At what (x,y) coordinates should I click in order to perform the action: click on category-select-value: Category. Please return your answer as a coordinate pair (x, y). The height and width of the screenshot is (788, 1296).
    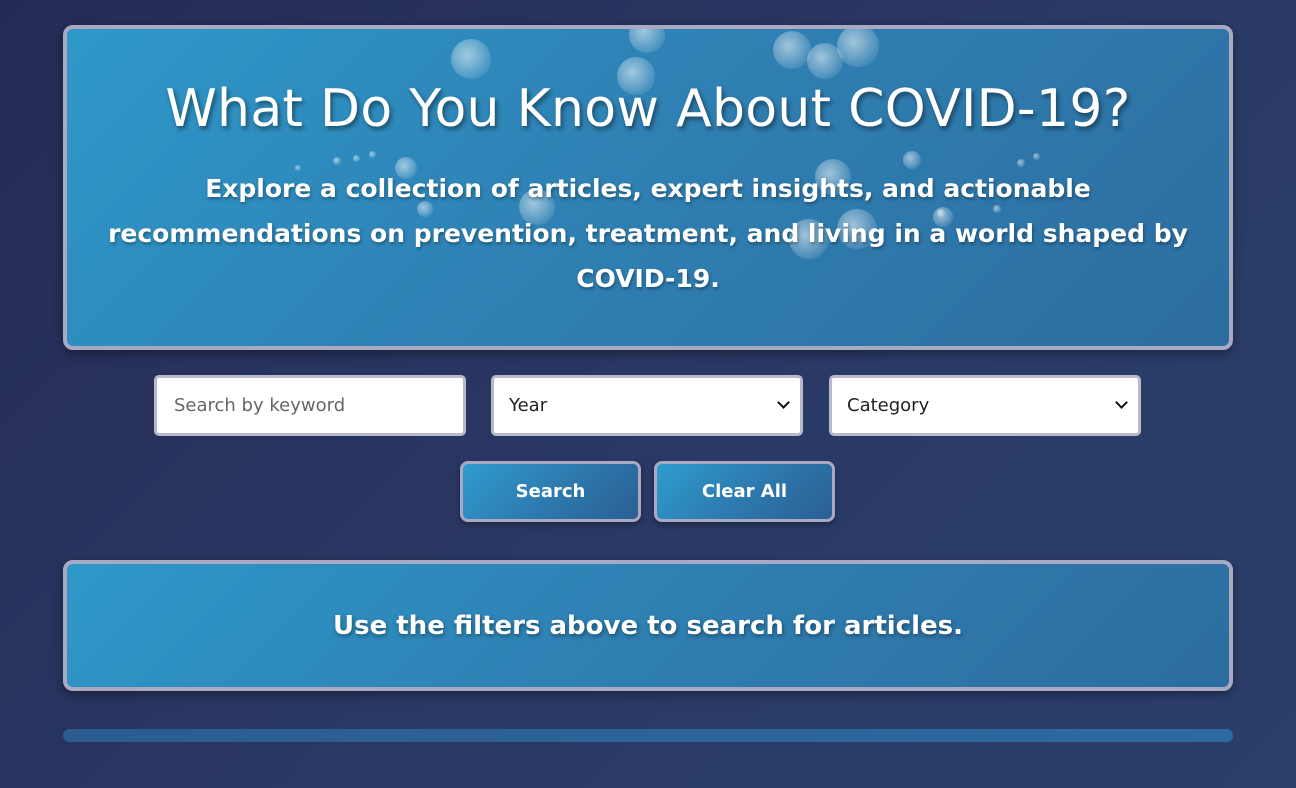
    Looking at the image, I should click on (888, 405).